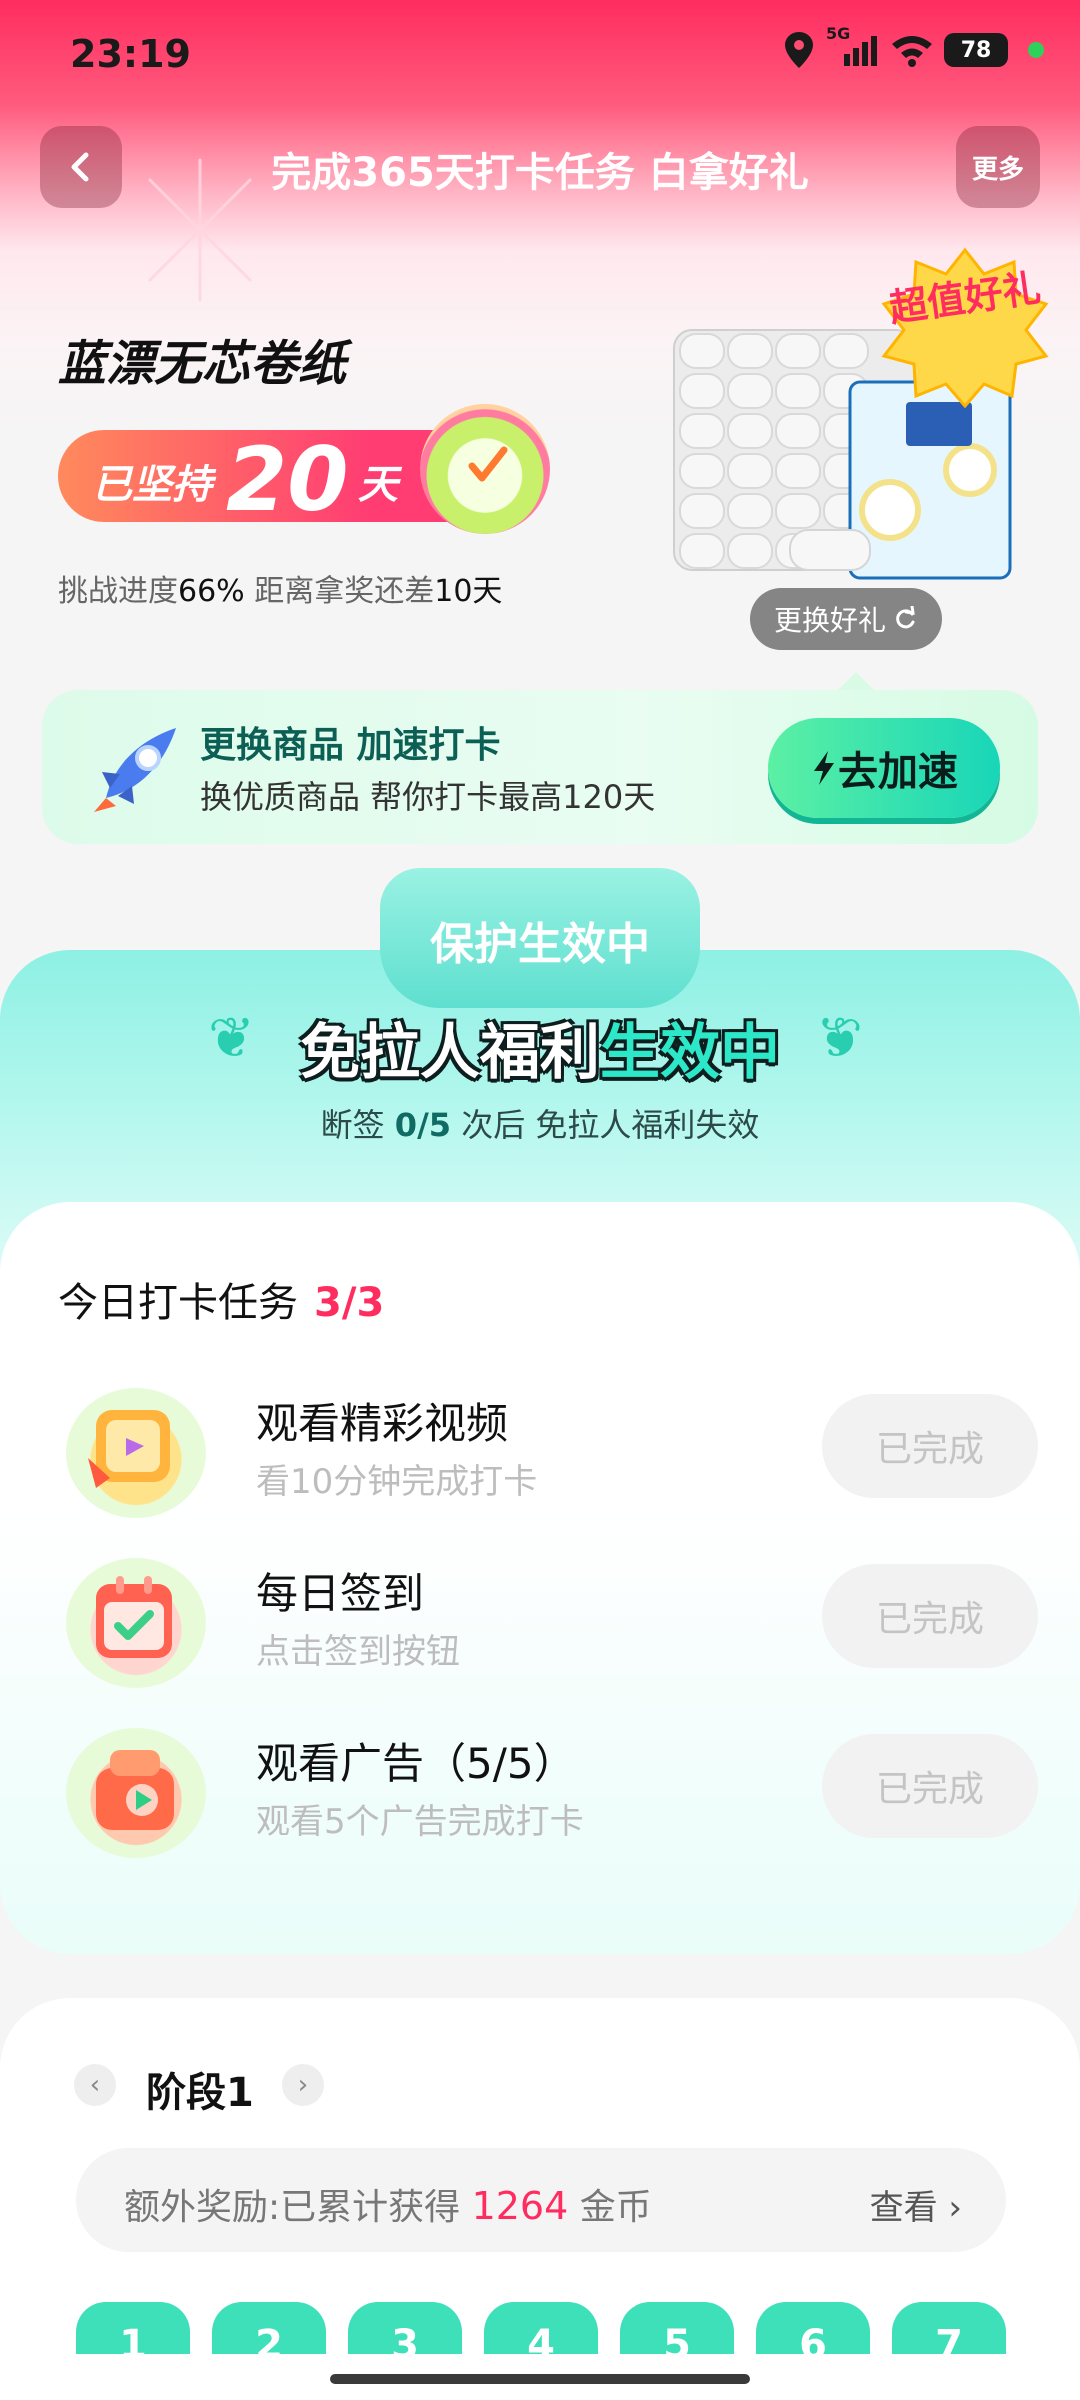  Describe the element at coordinates (998, 167) in the screenshot. I see `more-button: 更多` at that location.